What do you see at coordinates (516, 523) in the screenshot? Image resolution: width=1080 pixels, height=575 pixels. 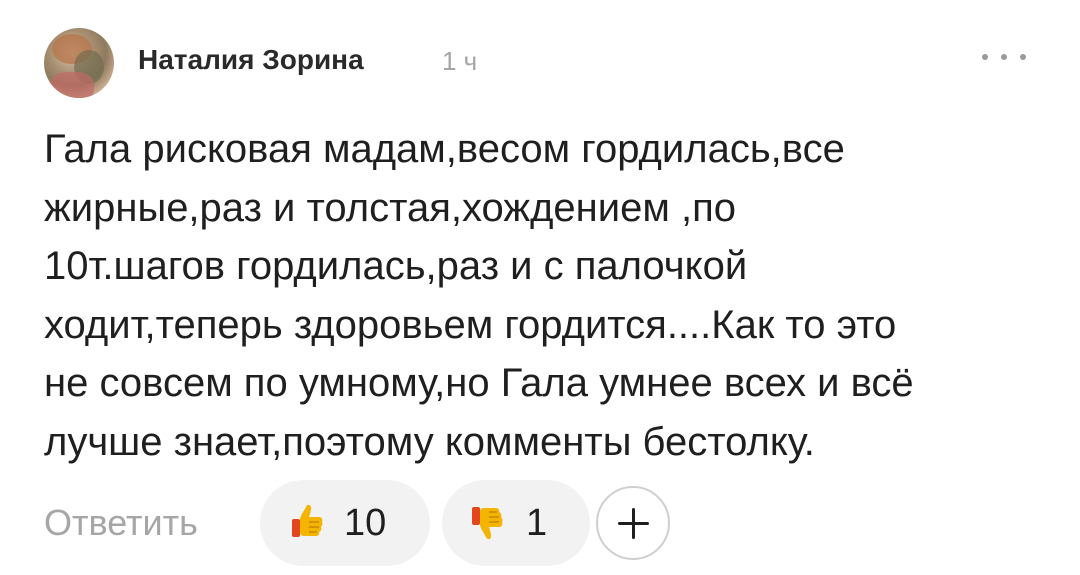 I see `dislike-button: 1` at bounding box center [516, 523].